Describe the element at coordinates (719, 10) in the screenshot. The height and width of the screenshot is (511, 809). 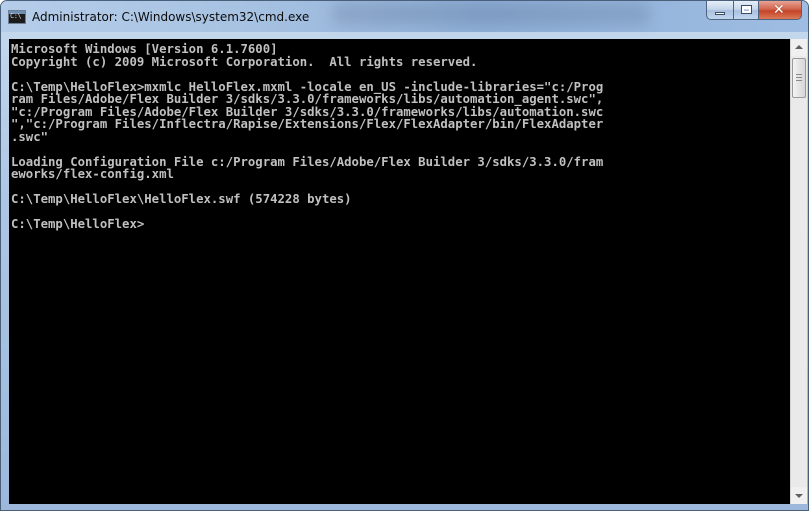
I see `minimize-button` at that location.